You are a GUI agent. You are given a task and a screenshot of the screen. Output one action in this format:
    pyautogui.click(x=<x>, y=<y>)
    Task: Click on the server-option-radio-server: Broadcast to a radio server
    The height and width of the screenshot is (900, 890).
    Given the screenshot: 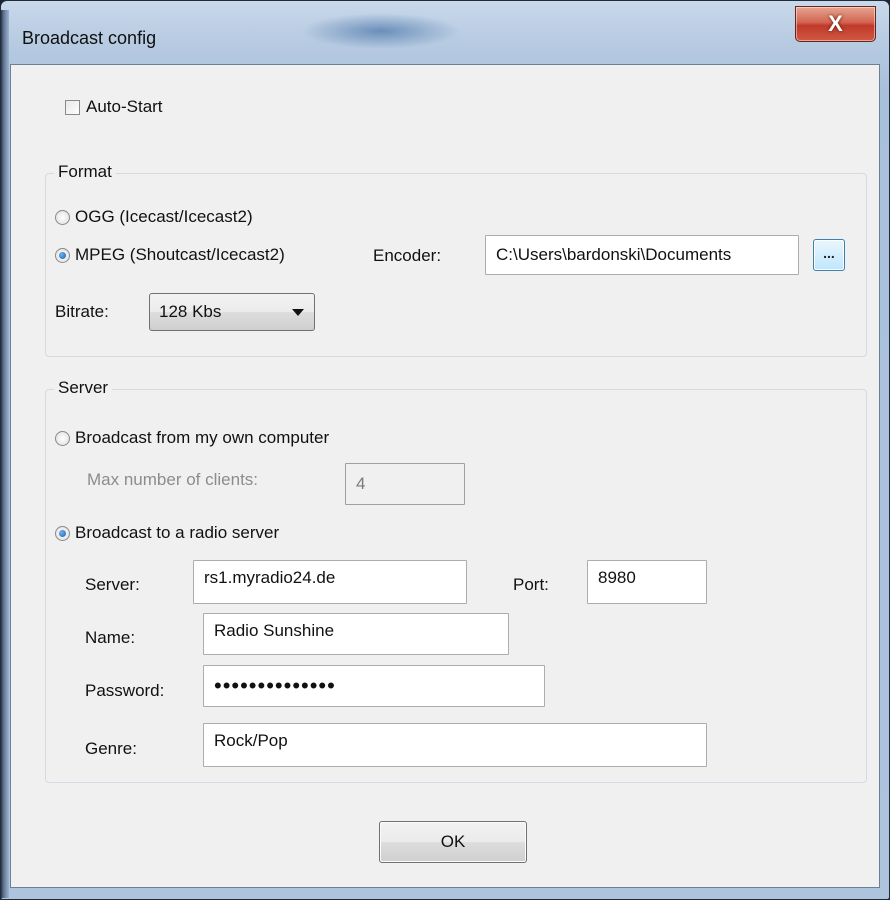 What is the action you would take?
    pyautogui.click(x=167, y=533)
    